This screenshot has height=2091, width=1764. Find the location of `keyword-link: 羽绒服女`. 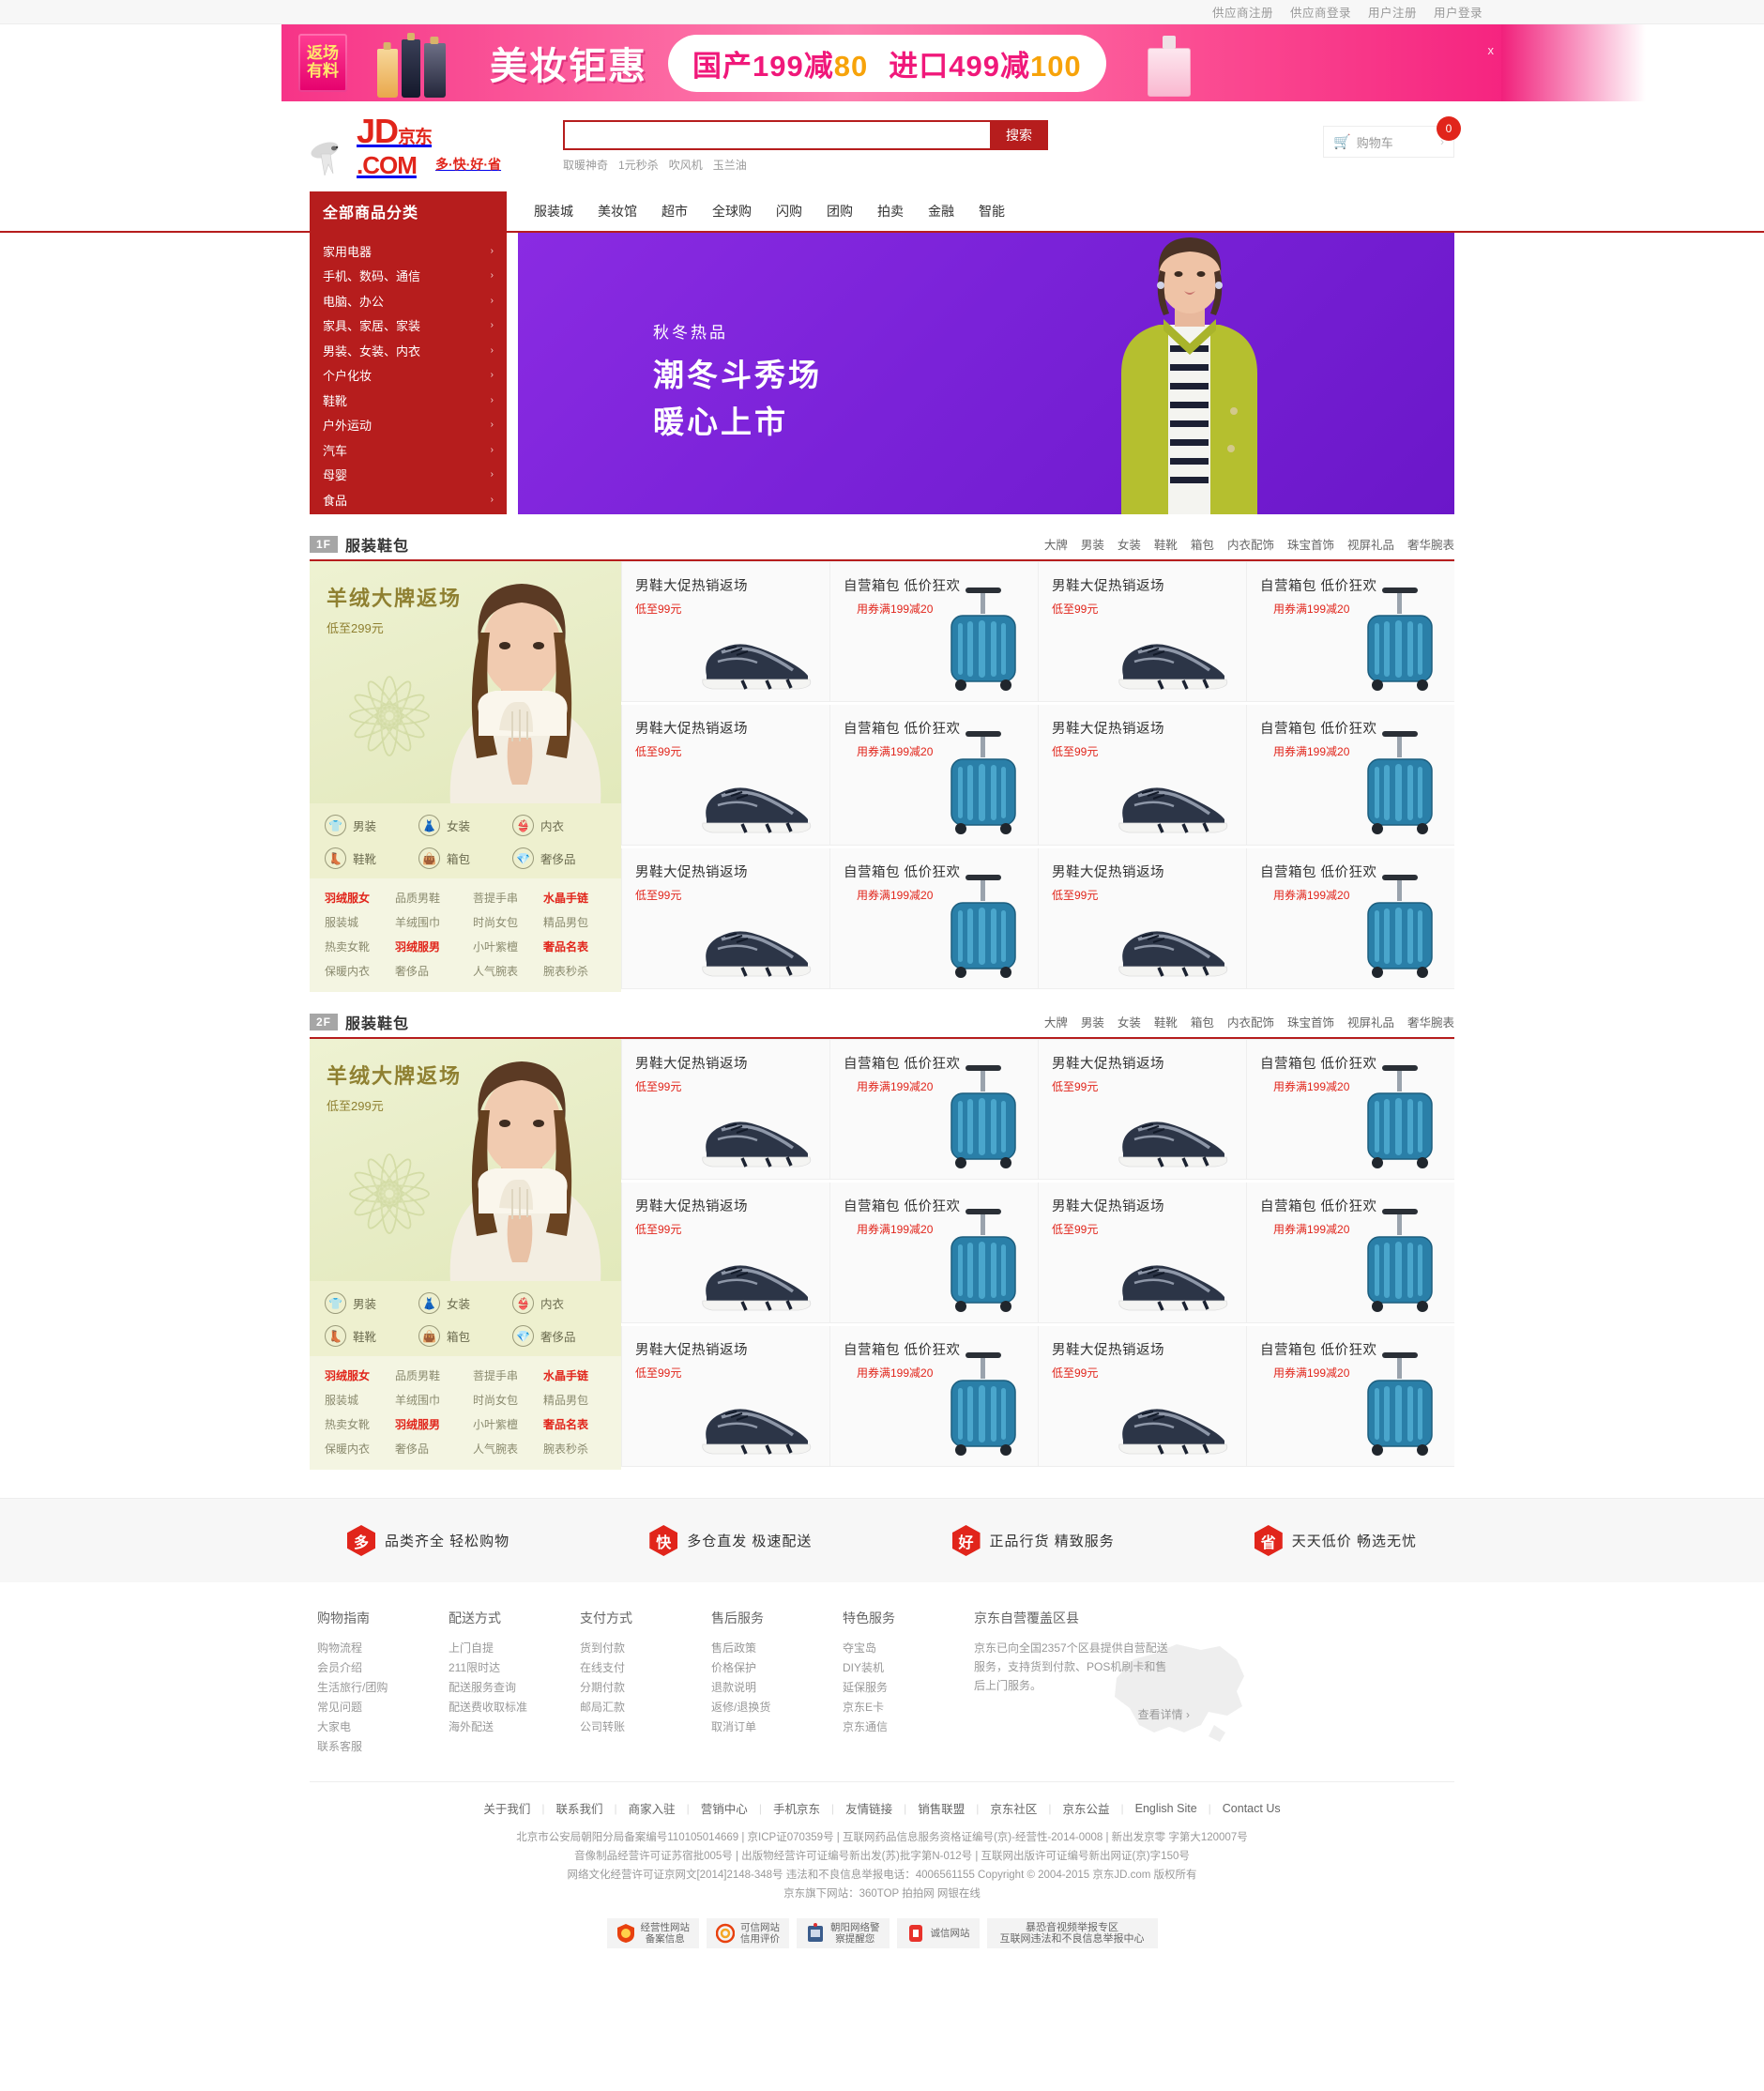

keyword-link: 羽绒服女 is located at coordinates (356, 898).